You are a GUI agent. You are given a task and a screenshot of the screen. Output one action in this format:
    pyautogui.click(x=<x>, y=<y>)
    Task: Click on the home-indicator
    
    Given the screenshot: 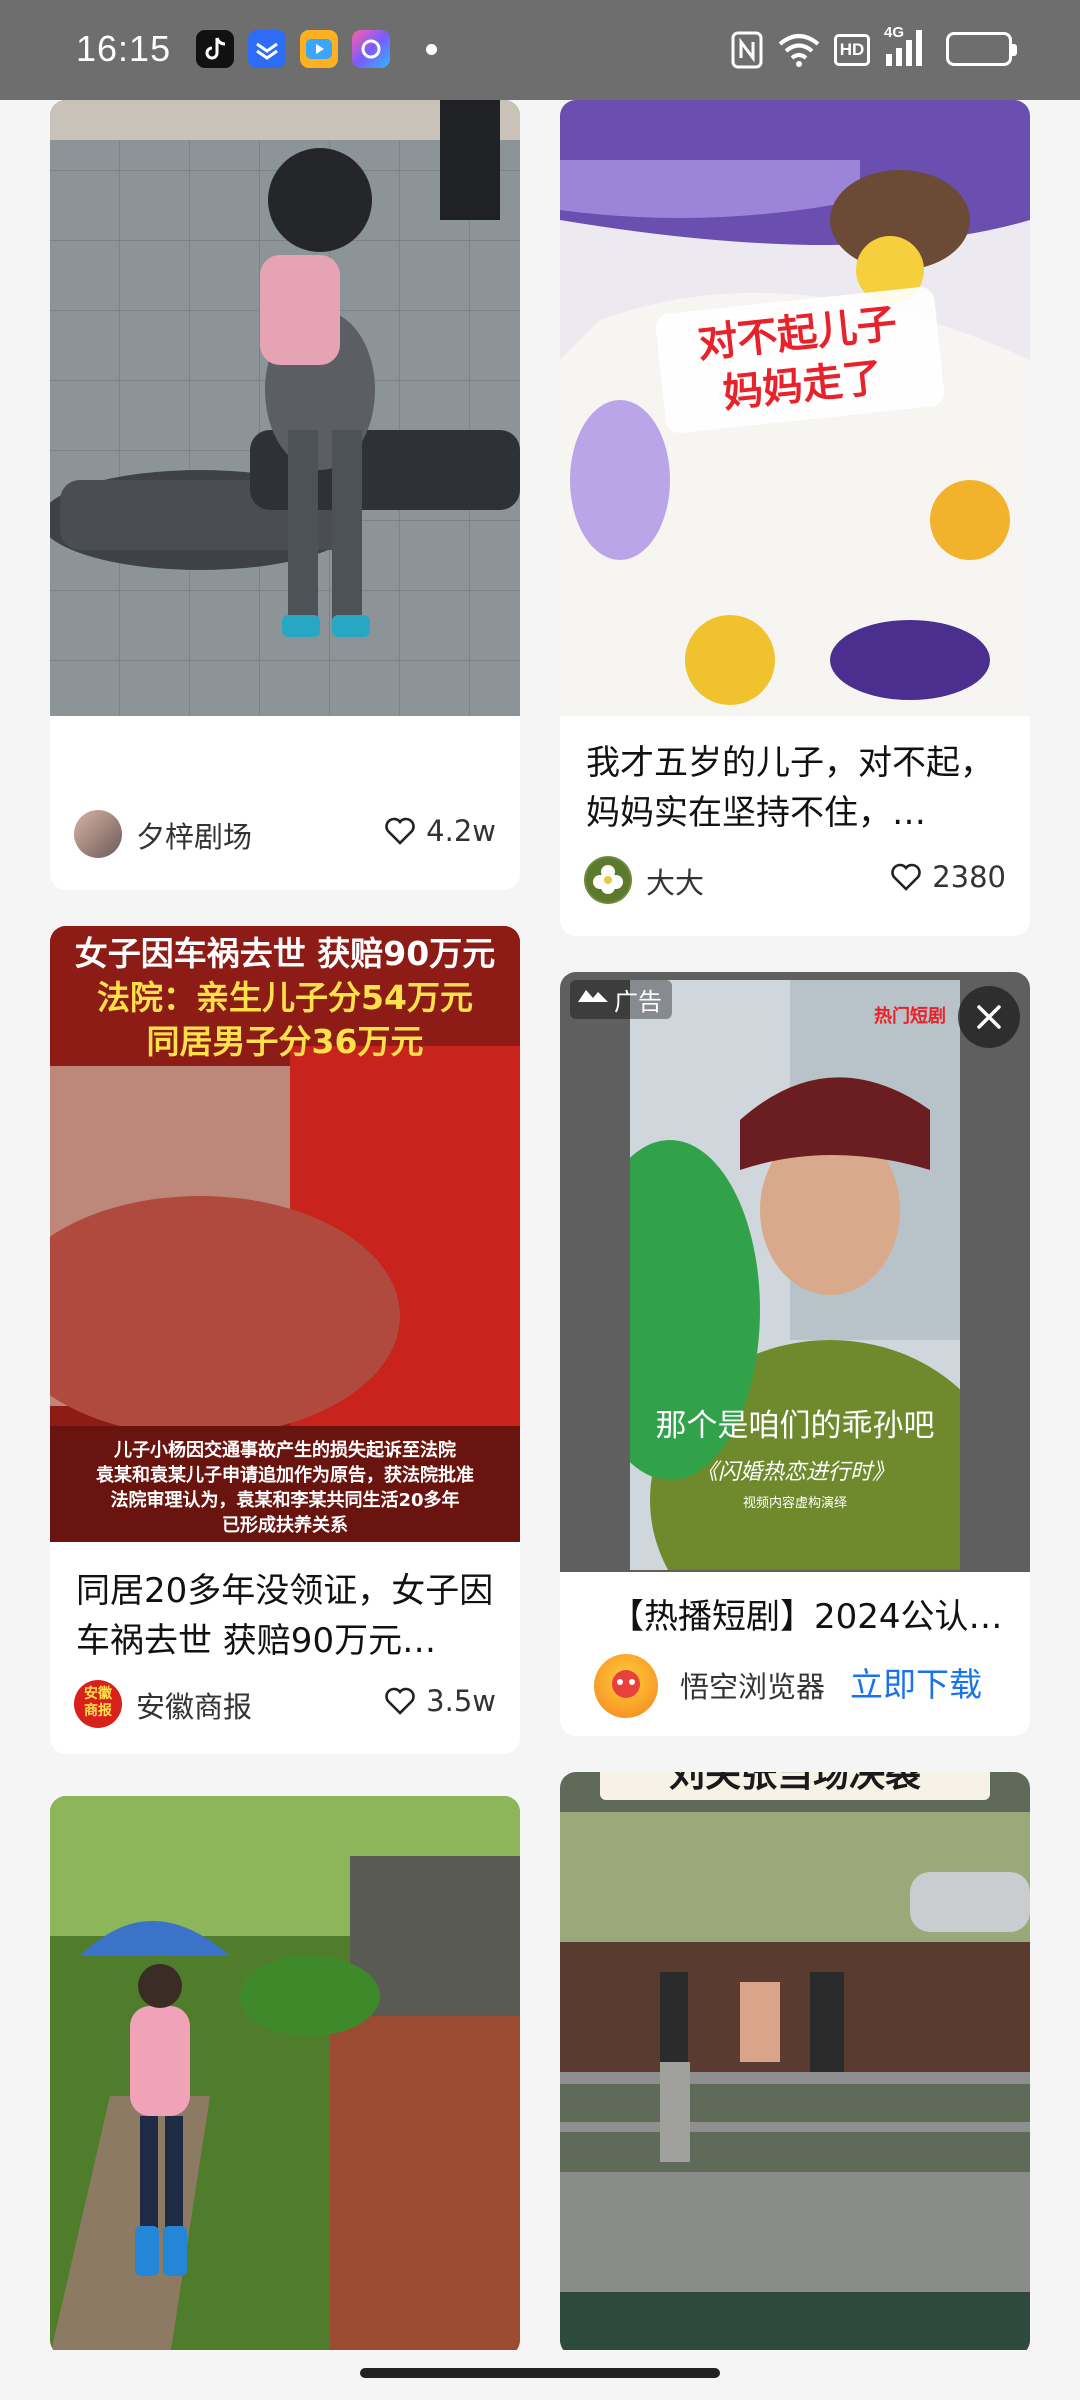 What is the action you would take?
    pyautogui.click(x=540, y=2373)
    